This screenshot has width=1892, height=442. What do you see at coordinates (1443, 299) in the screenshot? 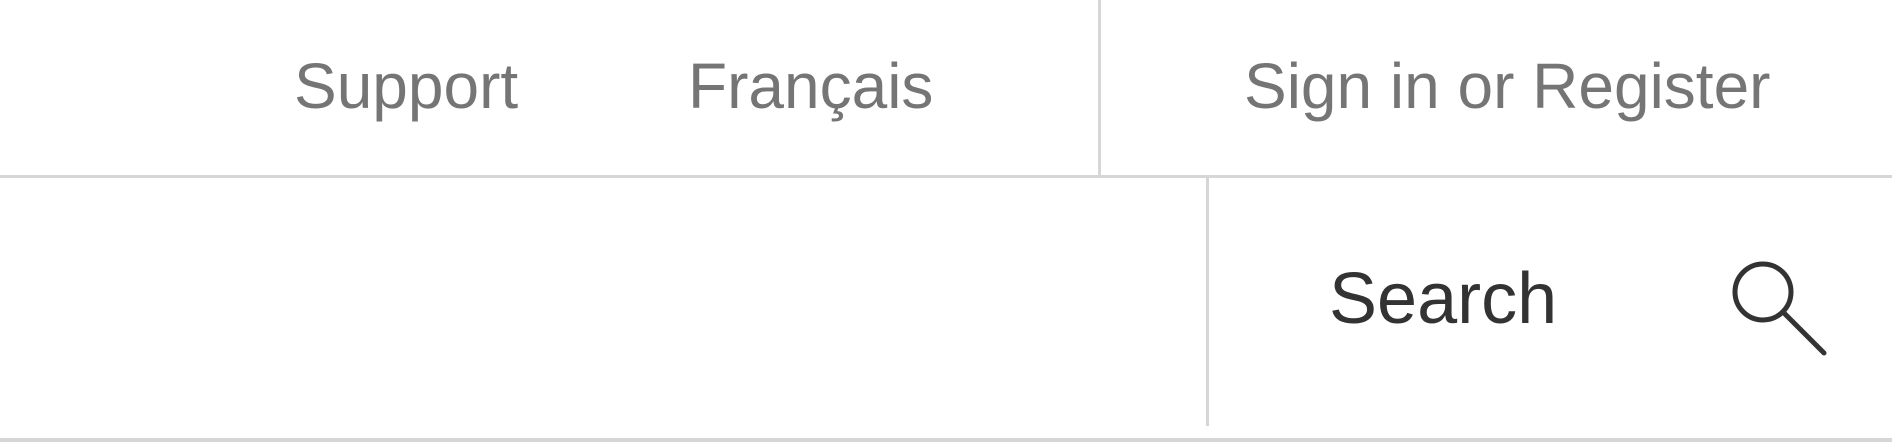
I see `search-label: Search` at bounding box center [1443, 299].